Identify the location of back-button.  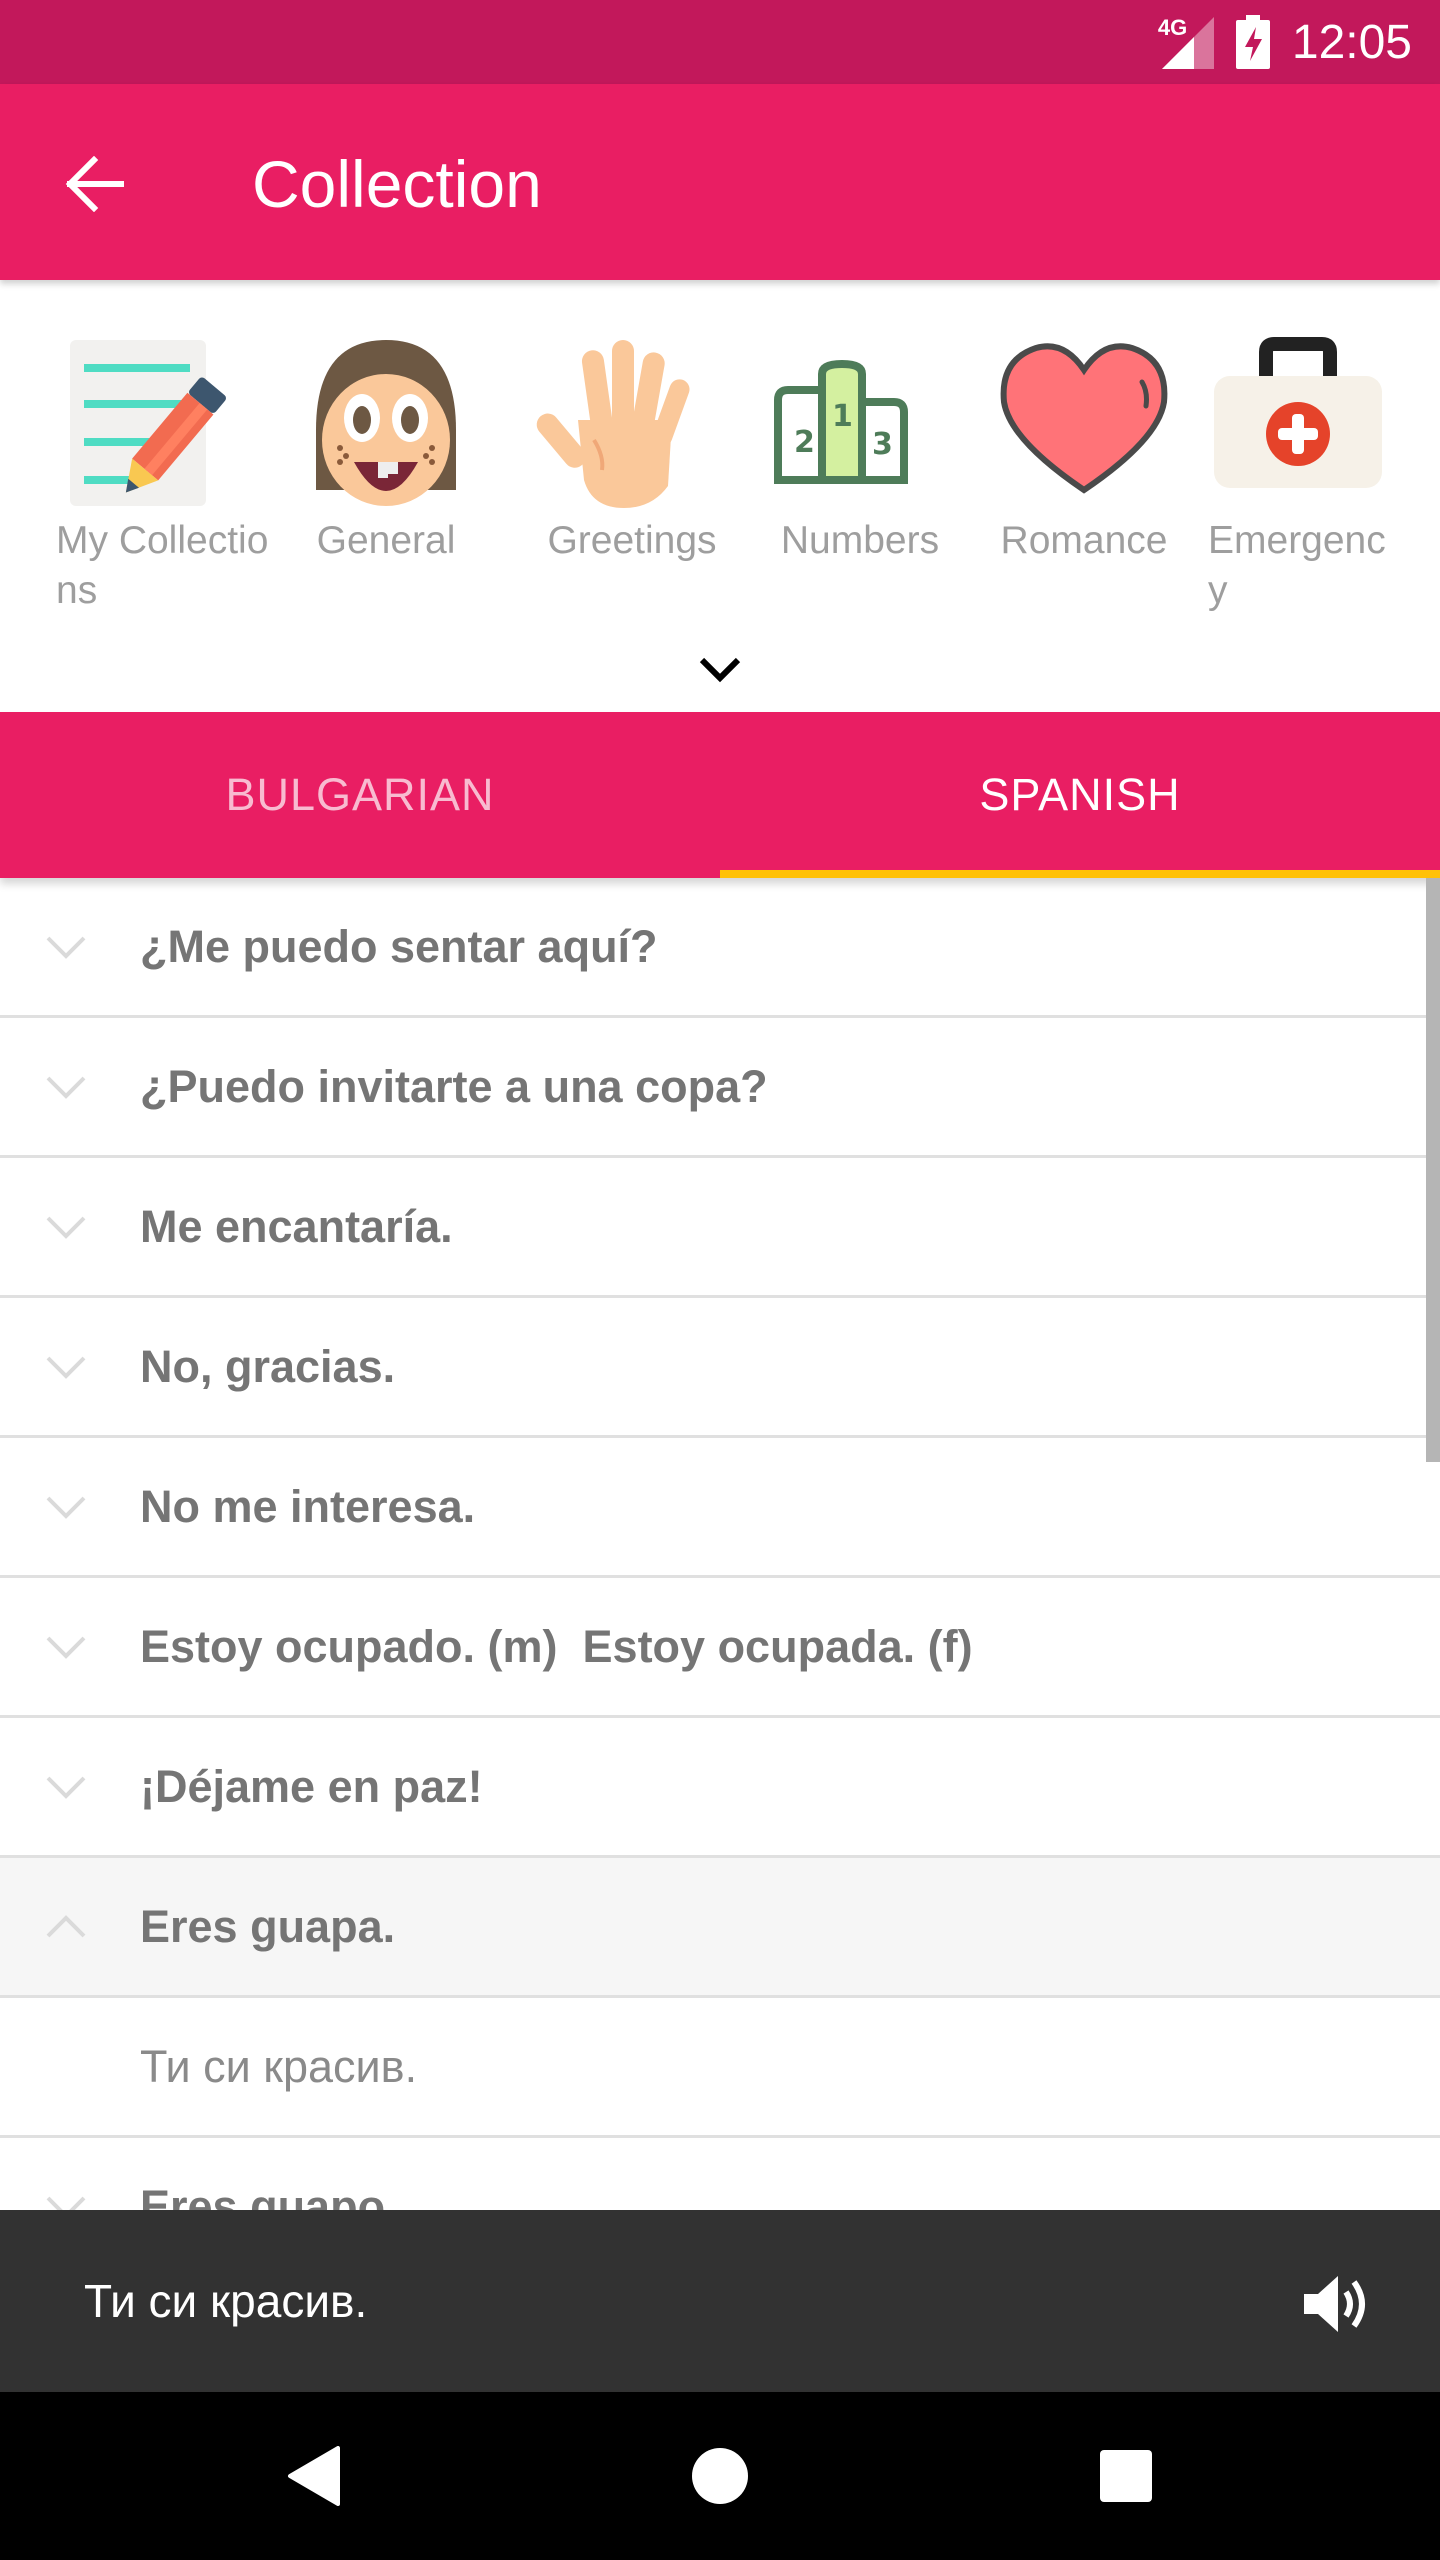
(94, 184).